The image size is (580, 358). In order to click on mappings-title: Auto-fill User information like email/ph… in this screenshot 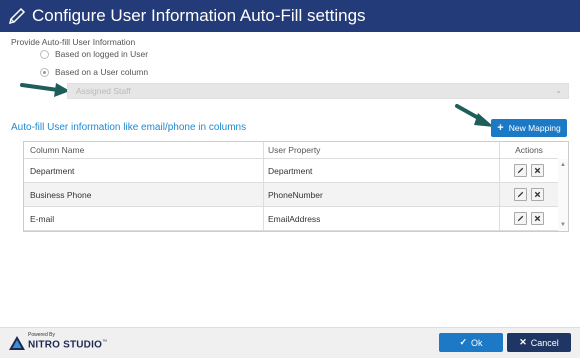, I will do `click(129, 127)`.